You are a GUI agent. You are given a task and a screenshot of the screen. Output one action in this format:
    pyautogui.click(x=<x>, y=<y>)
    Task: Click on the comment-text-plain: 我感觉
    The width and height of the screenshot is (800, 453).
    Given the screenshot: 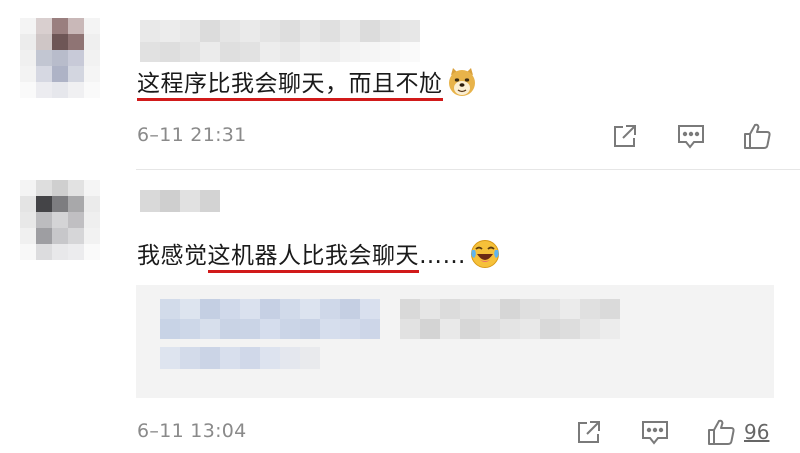 What is the action you would take?
    pyautogui.click(x=172, y=256)
    